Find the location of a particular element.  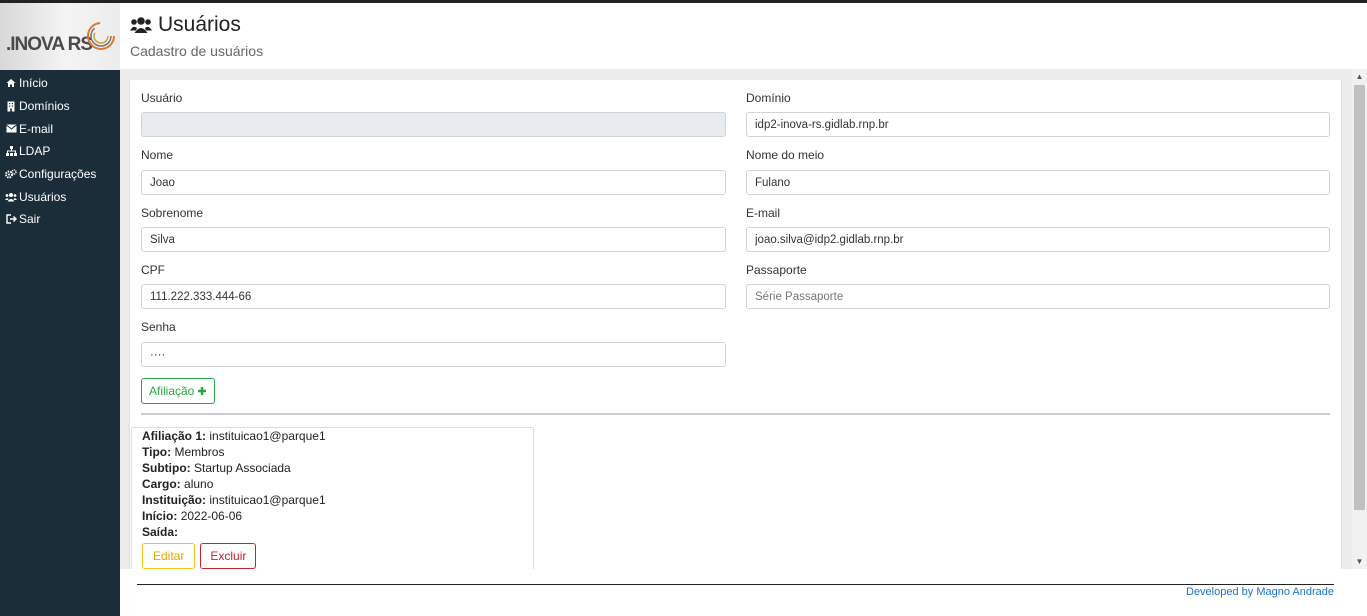

sidebar-item-ldap: LDAP is located at coordinates (60, 151).